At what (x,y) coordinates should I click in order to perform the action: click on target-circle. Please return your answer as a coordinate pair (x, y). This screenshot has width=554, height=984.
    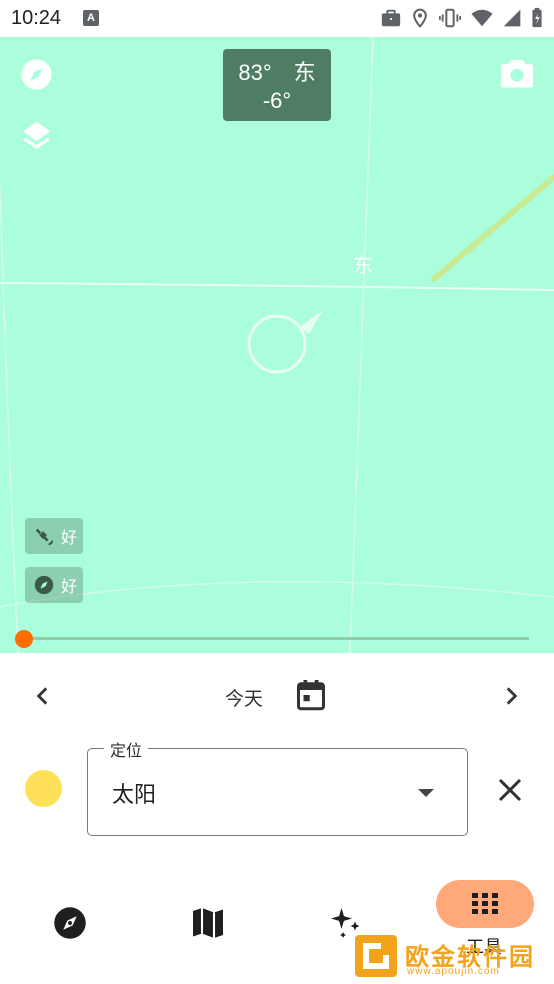
    Looking at the image, I should click on (277, 344).